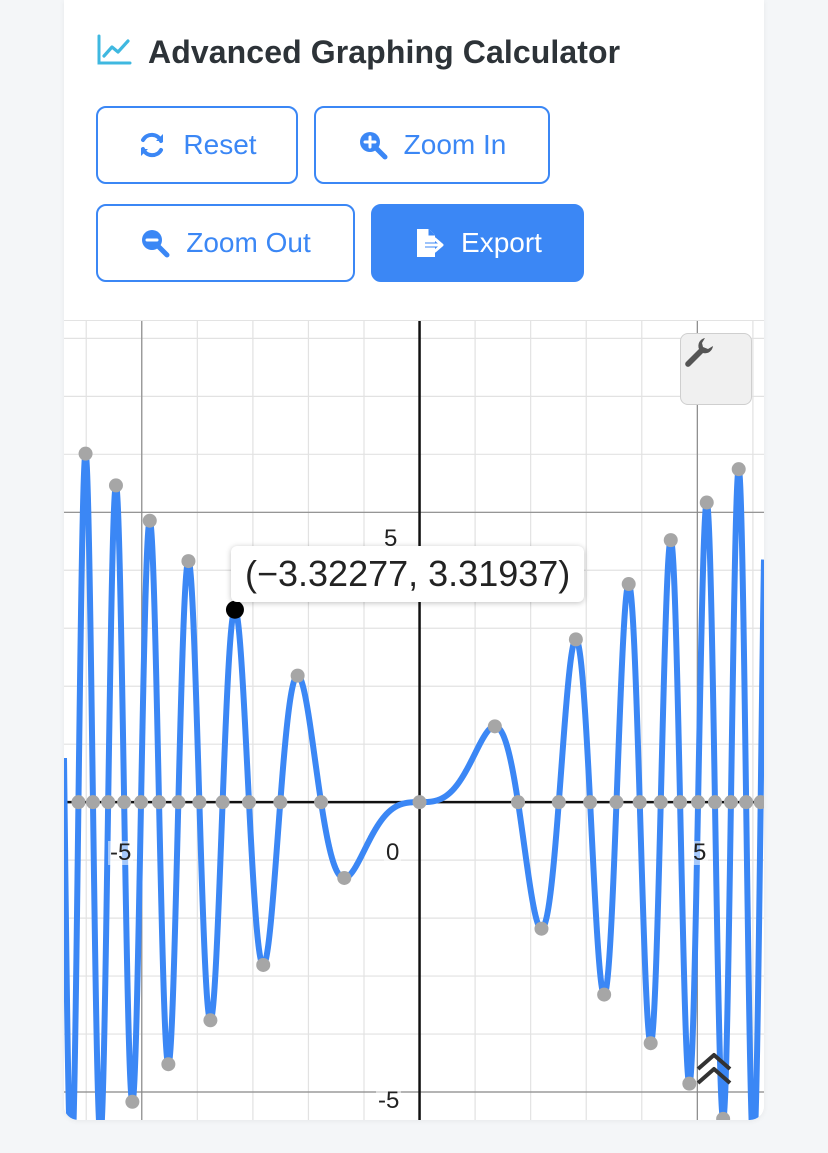  Describe the element at coordinates (155, 243) in the screenshot. I see `zoom-out-icon` at that location.